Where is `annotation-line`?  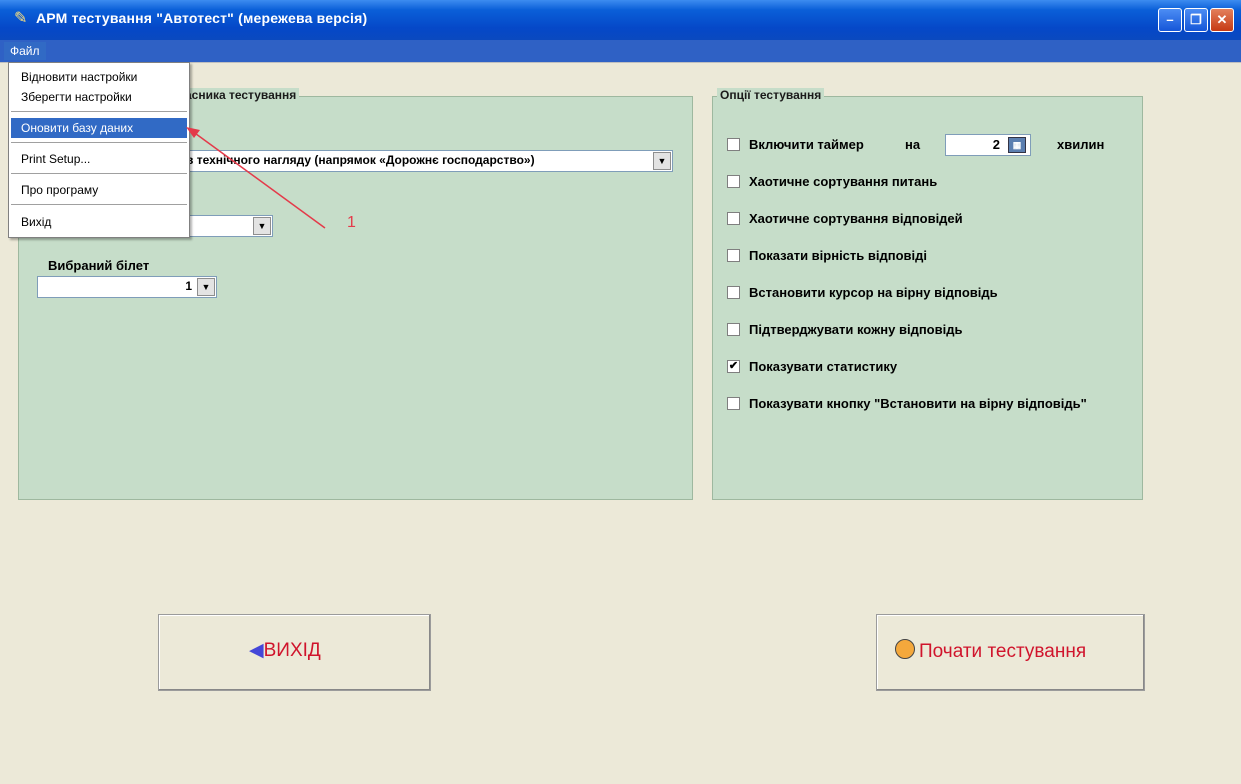 annotation-line is located at coordinates (258, 179).